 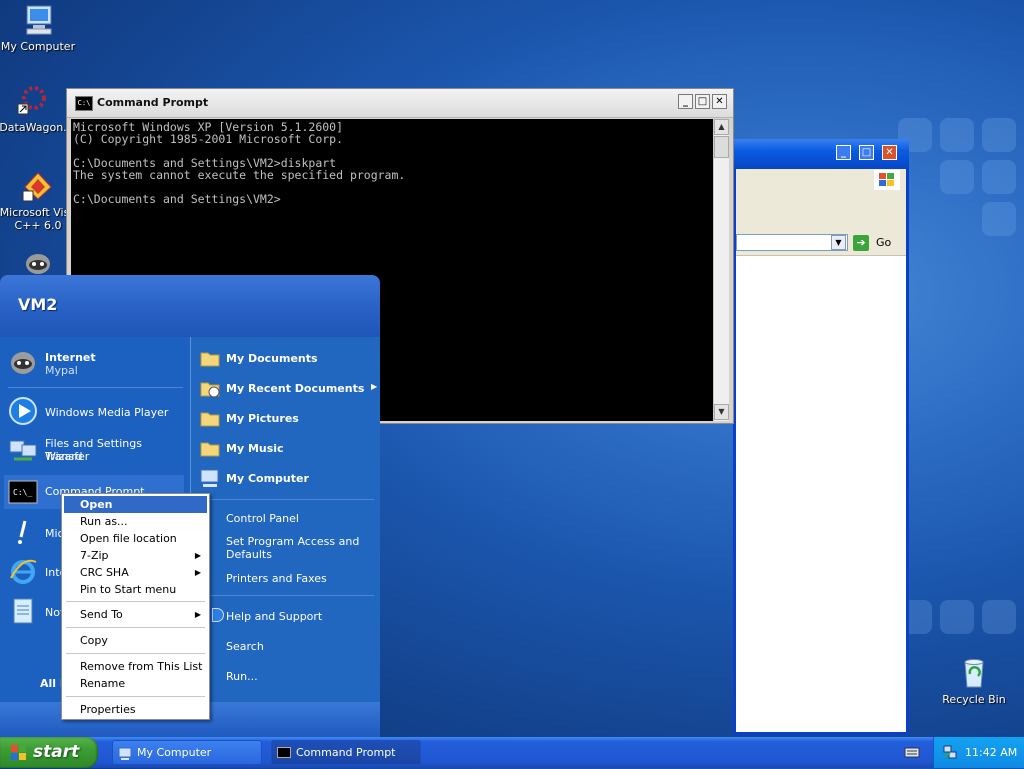 What do you see at coordinates (23, 532) in the screenshot?
I see `exclamation-icon` at bounding box center [23, 532].